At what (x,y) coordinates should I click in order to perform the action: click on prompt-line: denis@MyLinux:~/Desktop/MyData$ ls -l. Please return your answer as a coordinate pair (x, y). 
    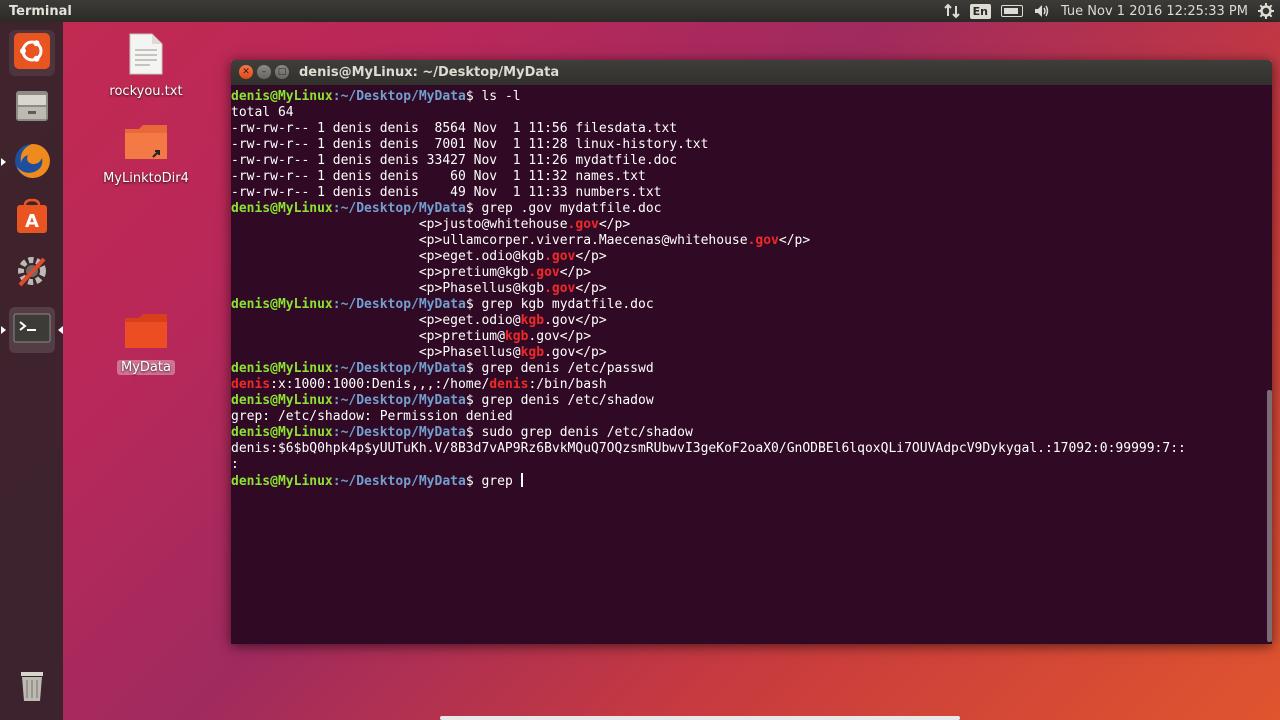
    Looking at the image, I should click on (751, 97).